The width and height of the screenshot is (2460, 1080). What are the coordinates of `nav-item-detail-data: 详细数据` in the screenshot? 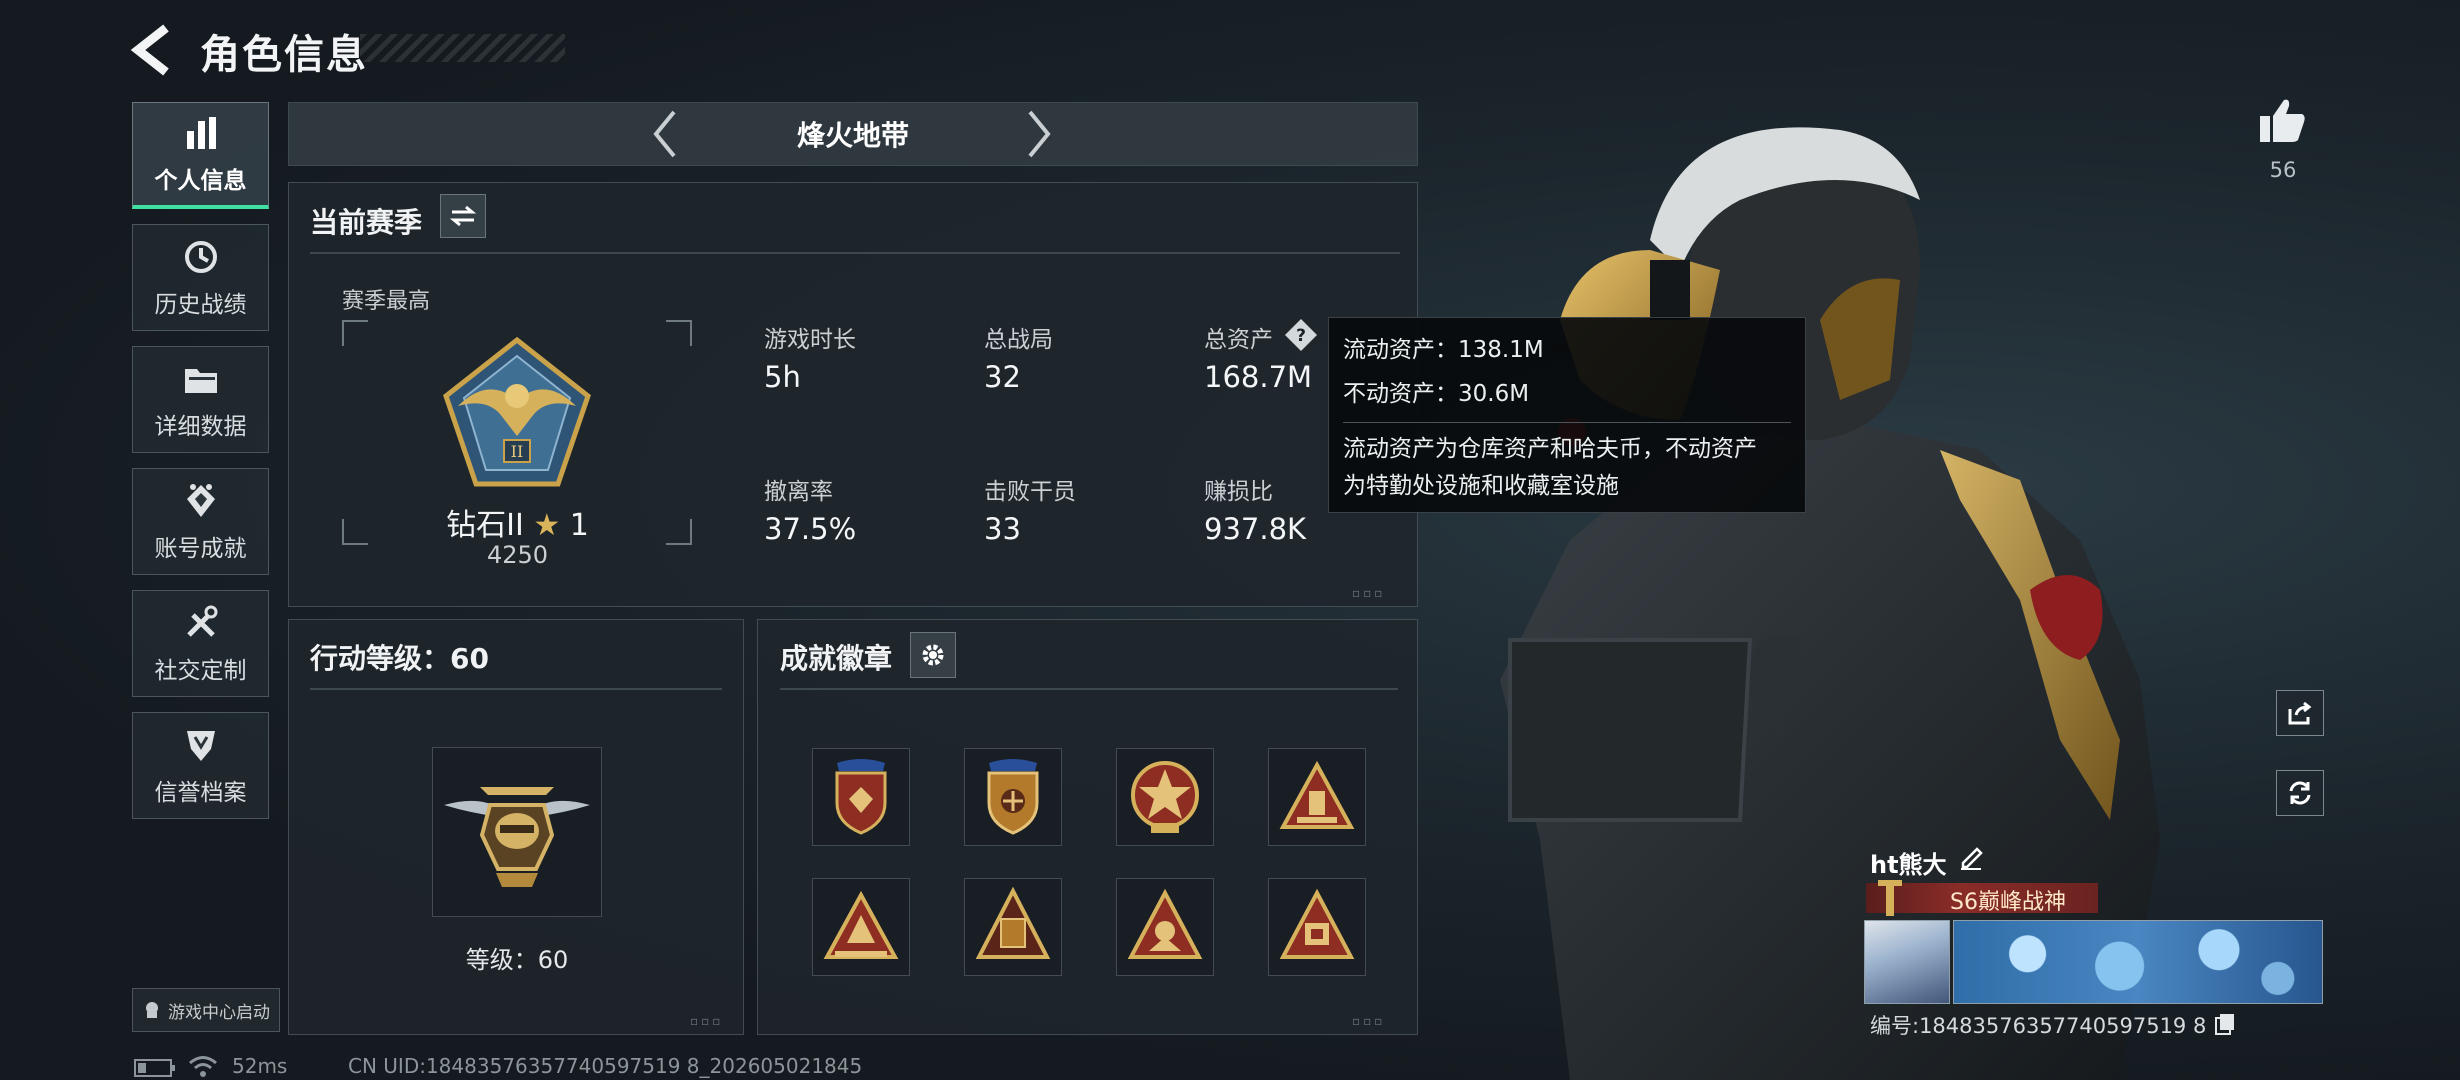 It's located at (200, 399).